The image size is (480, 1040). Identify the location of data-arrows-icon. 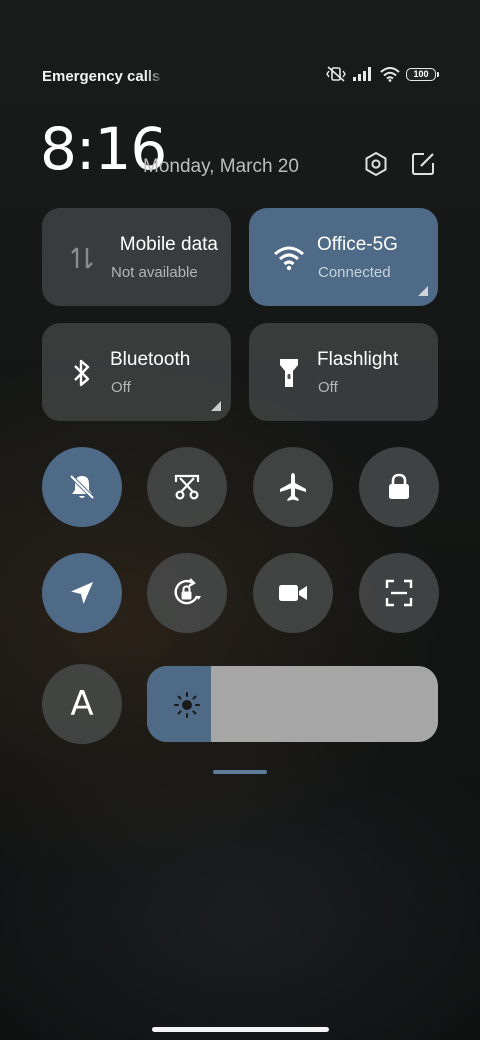
(82, 258).